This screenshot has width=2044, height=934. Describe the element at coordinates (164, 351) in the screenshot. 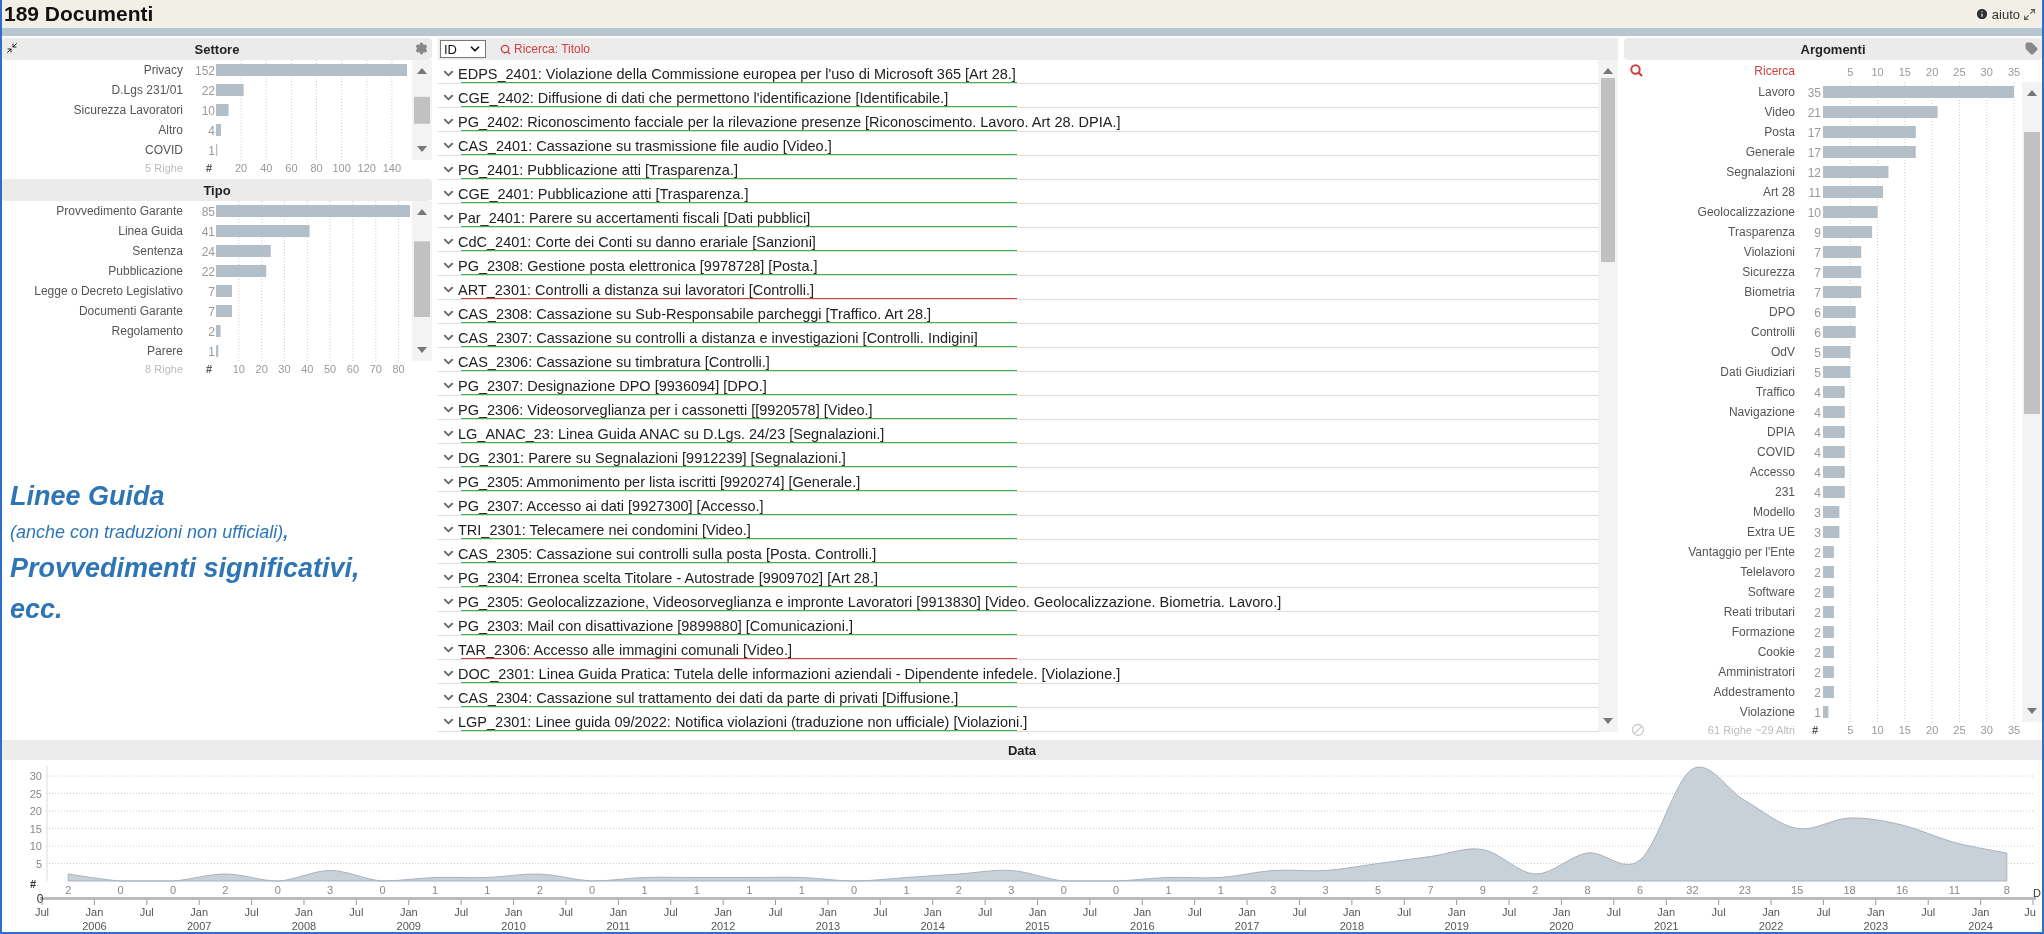

I see `category-label: Parere` at that location.